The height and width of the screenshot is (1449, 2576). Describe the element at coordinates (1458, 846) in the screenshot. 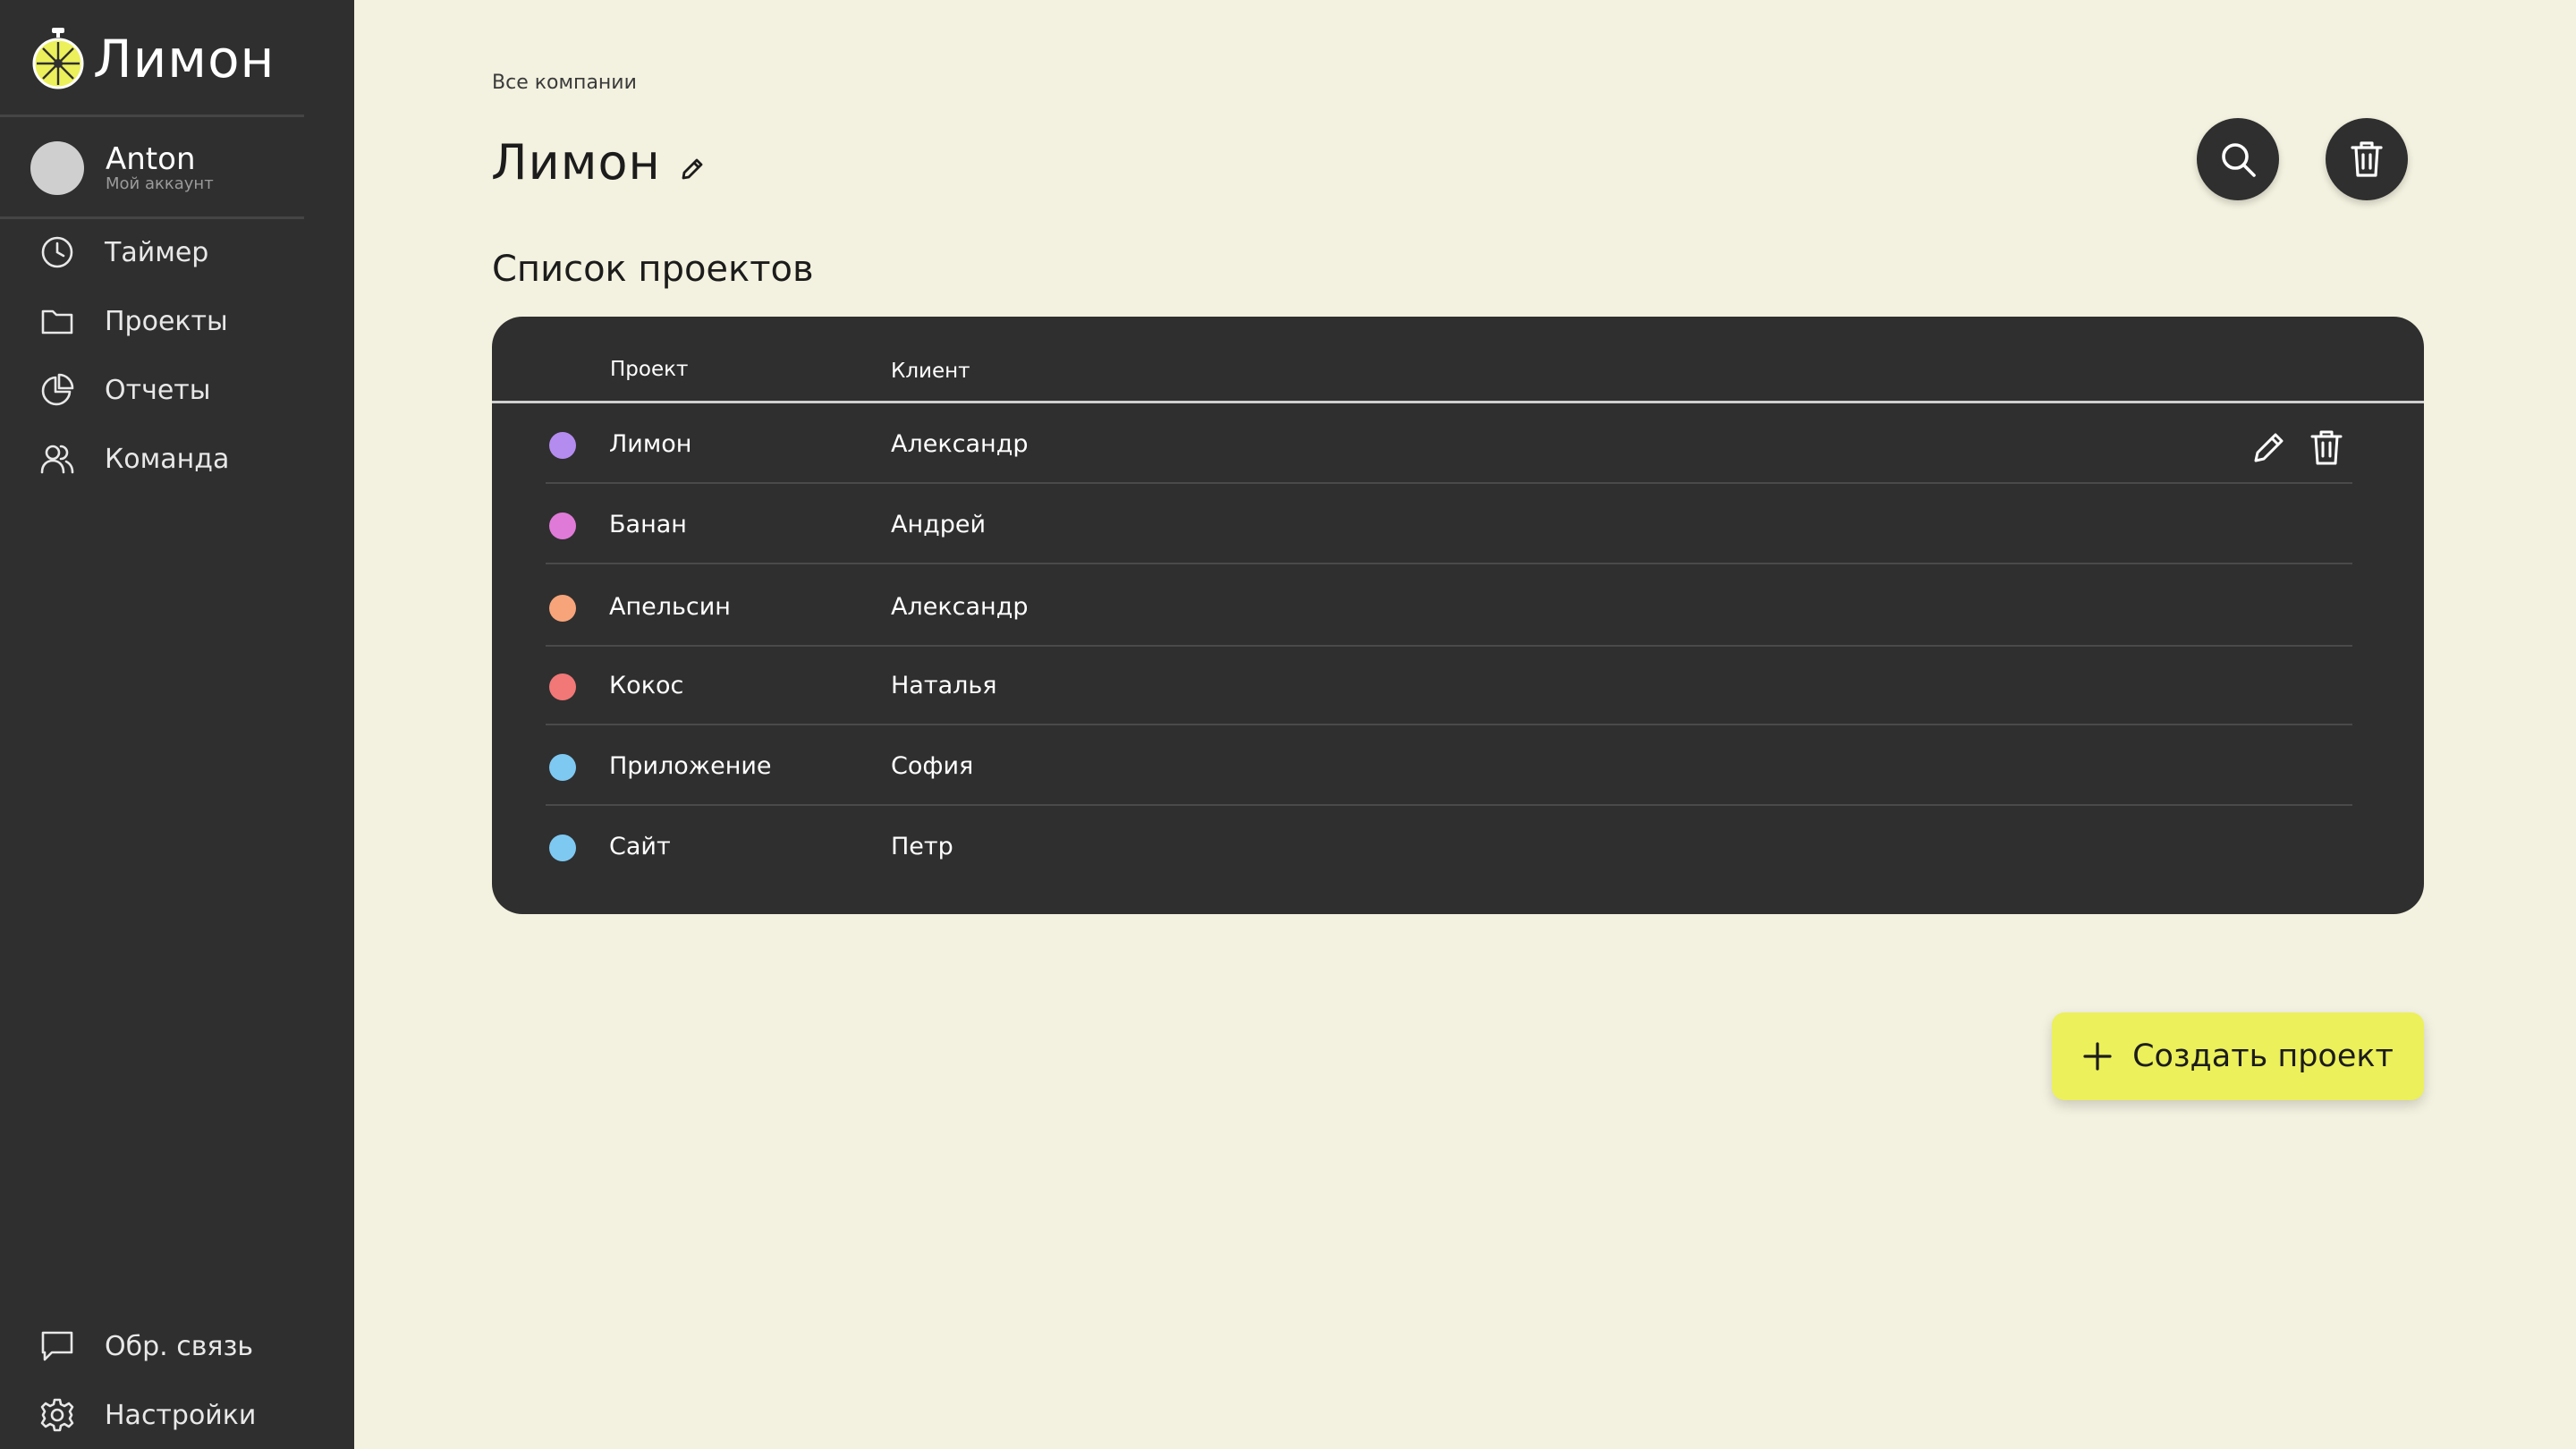

I see `table-row: Сайт Петр` at that location.